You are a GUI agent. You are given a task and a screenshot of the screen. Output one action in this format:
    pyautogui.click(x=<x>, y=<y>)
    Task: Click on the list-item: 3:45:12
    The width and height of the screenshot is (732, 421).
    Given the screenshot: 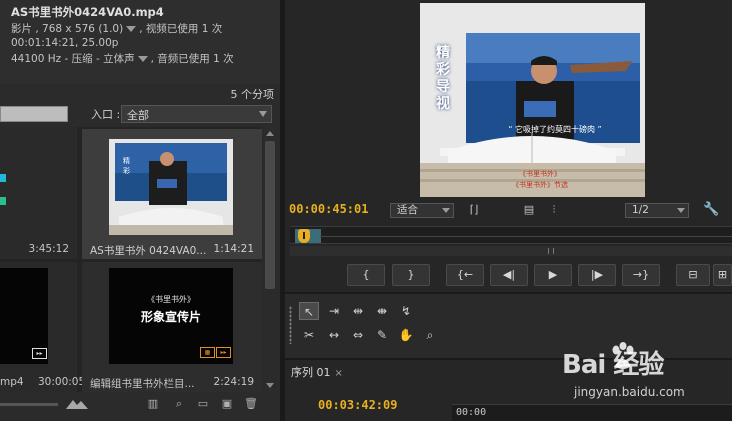 What is the action you would take?
    pyautogui.click(x=38, y=193)
    